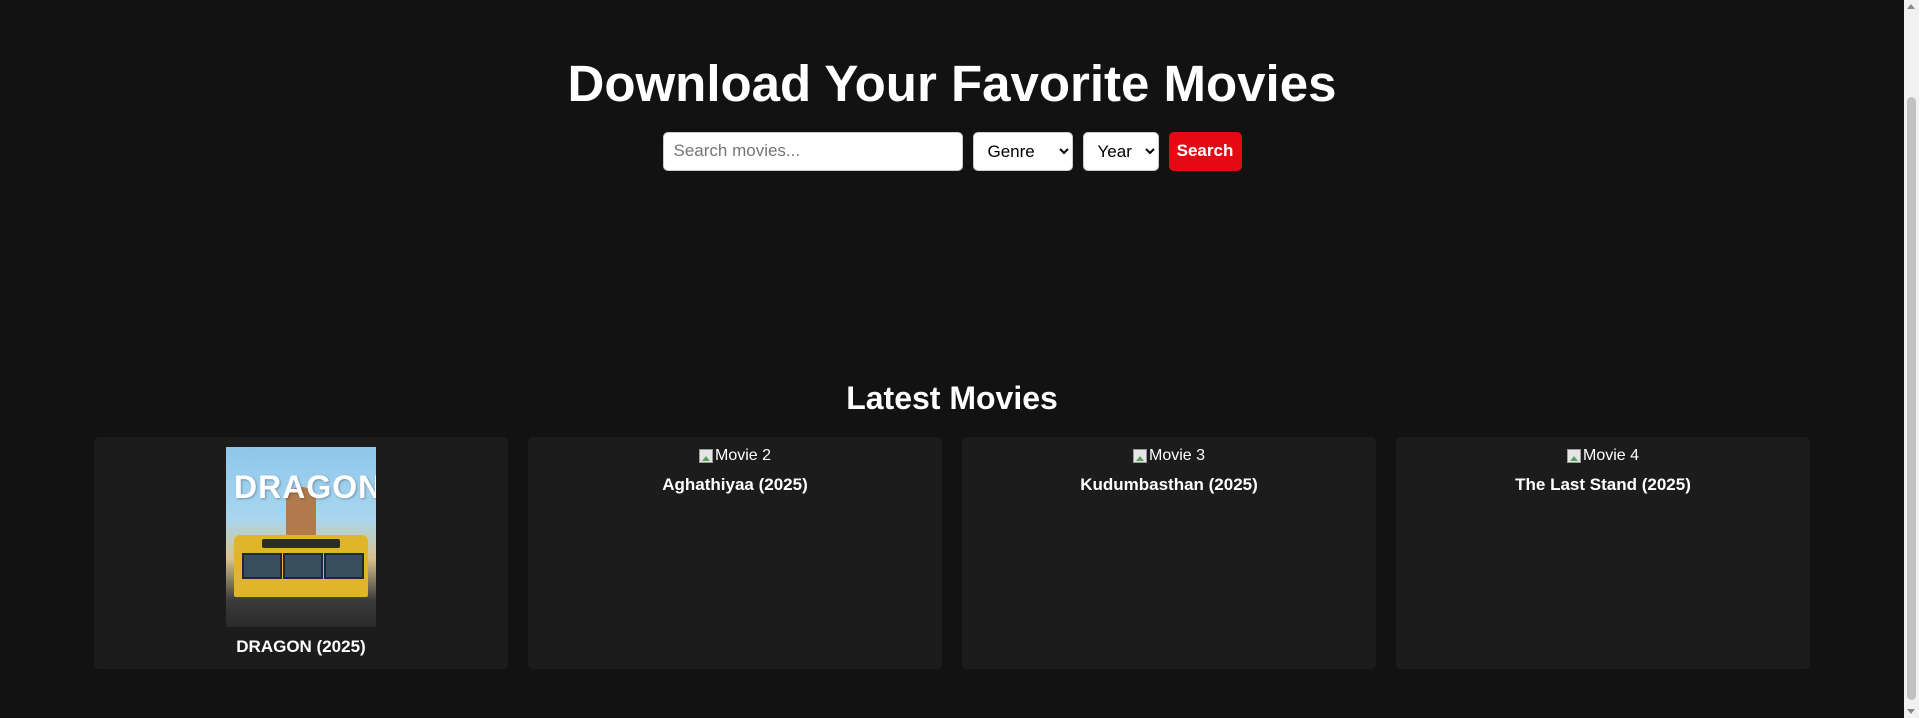 Image resolution: width=1919 pixels, height=718 pixels. Describe the element at coordinates (1169, 553) in the screenshot. I see `movie-card: Movie 3 Kudumbasthan (2025)` at that location.